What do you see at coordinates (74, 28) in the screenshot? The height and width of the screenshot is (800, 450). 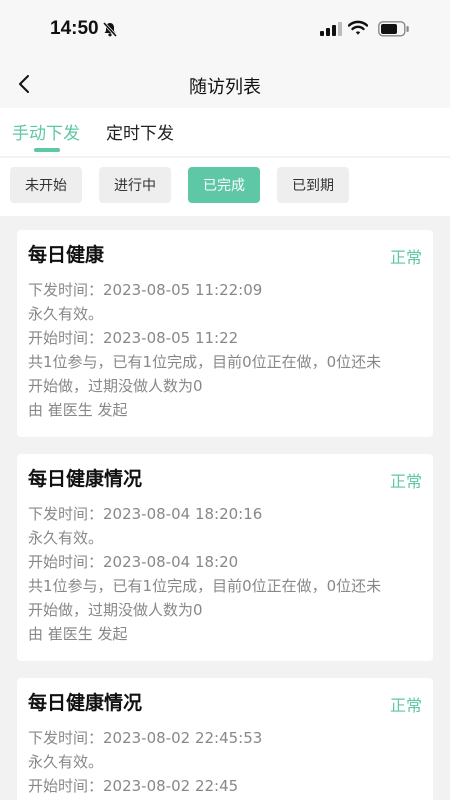 I see `status-time: 14:50` at bounding box center [74, 28].